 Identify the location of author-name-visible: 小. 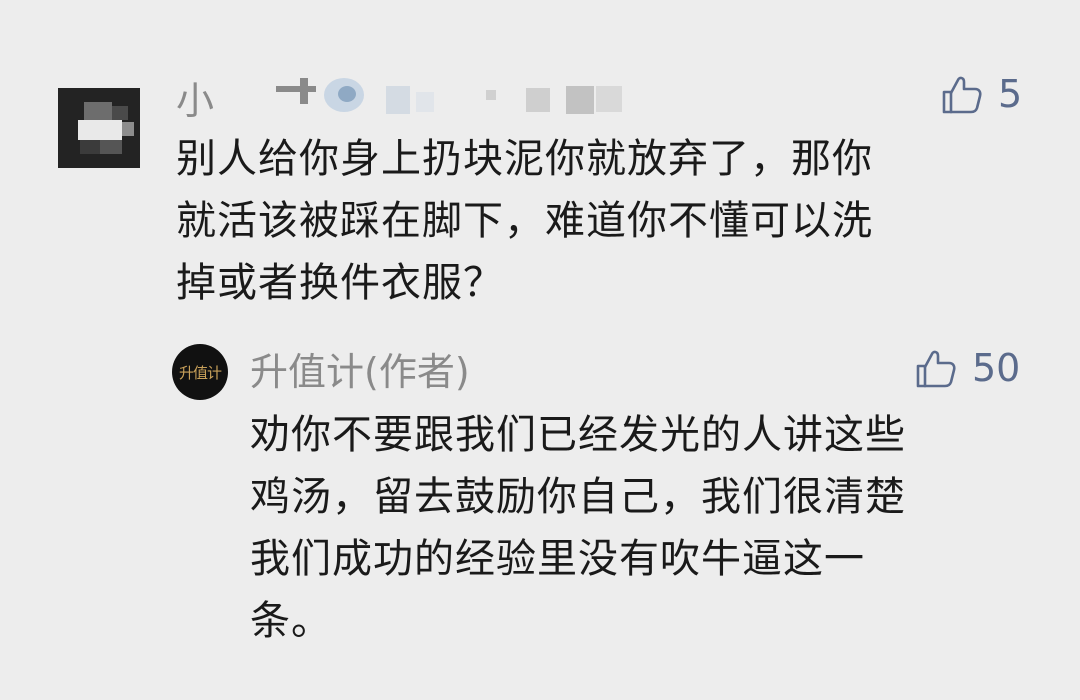
(196, 101).